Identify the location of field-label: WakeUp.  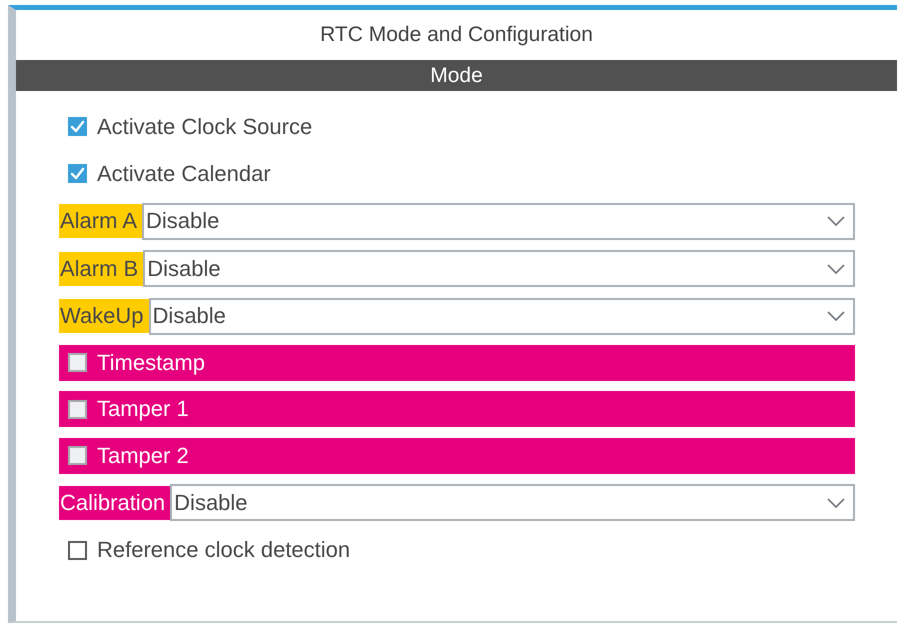
(104, 316).